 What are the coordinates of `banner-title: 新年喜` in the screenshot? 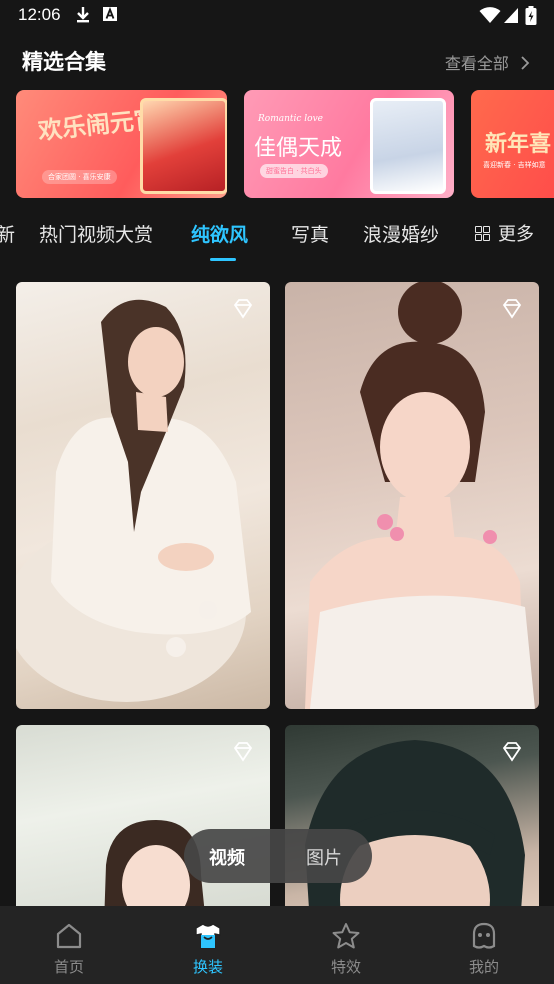 It's located at (518, 144).